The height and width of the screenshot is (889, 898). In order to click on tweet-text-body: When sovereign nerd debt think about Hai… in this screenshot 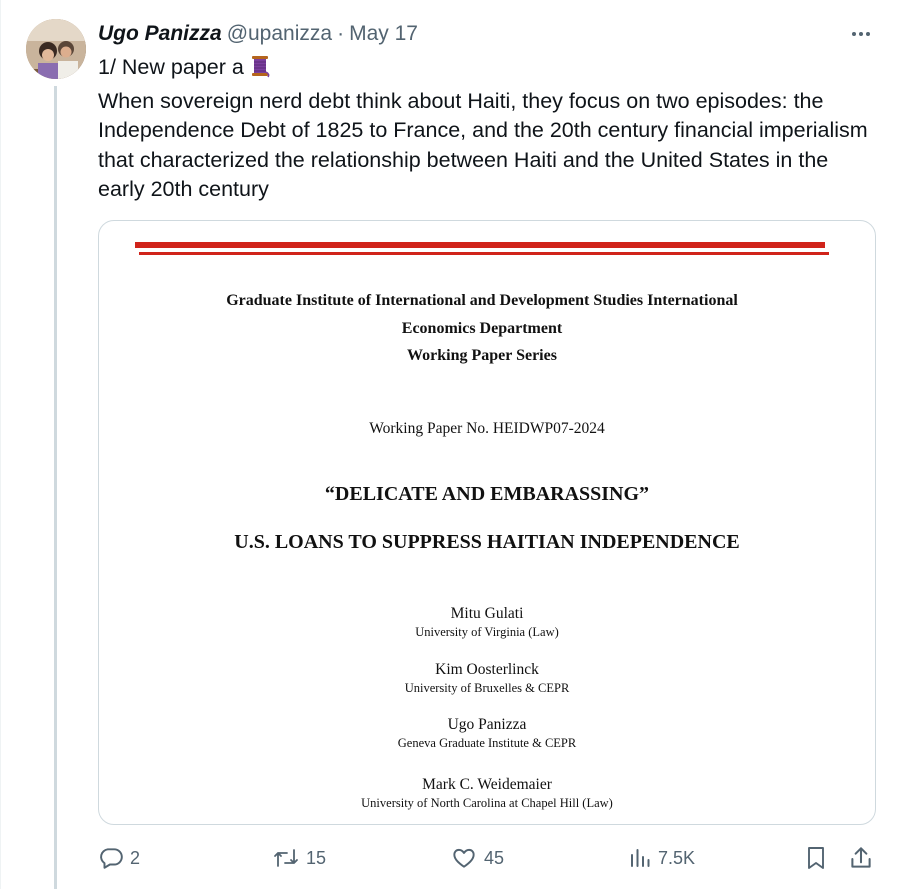, I will do `click(483, 145)`.